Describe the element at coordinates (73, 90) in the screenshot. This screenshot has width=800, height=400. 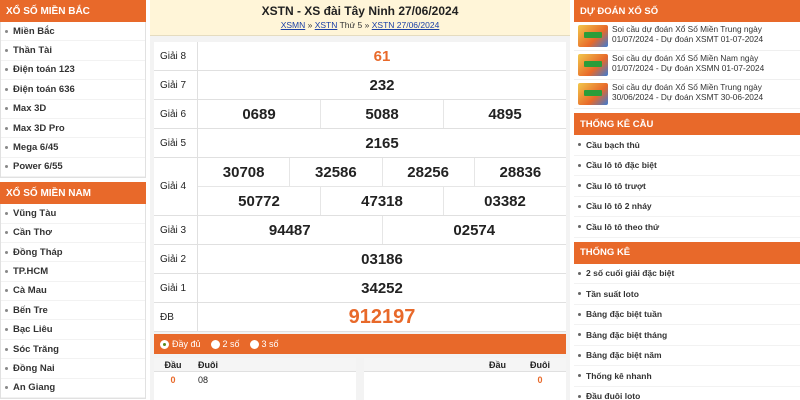
I see `sidebar-item: Điện toán 636` at that location.